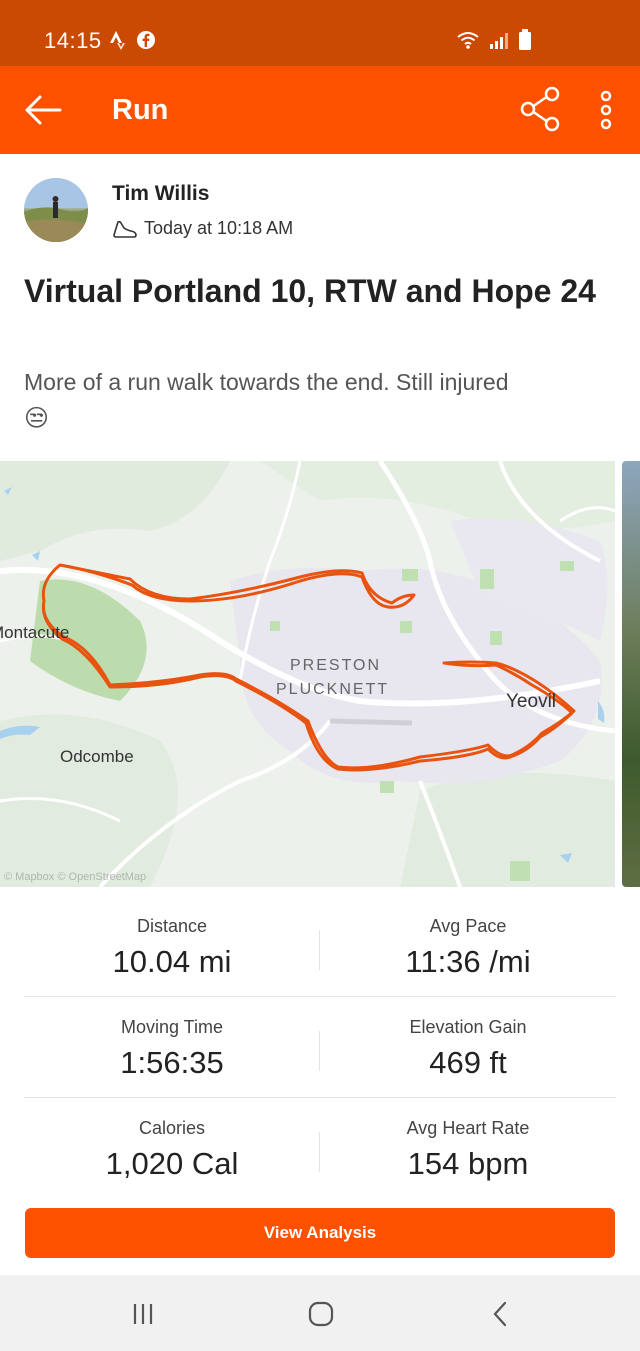 Image resolution: width=640 pixels, height=1351 pixels. What do you see at coordinates (172, 961) in the screenshot?
I see `stat-value: 10.04 mi` at bounding box center [172, 961].